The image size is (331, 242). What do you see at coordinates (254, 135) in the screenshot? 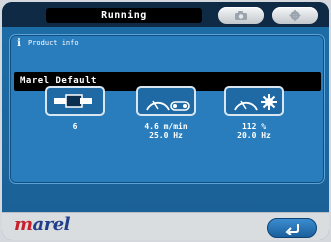
I see `fan-frequency-value: 20.0 Hz` at bounding box center [254, 135].